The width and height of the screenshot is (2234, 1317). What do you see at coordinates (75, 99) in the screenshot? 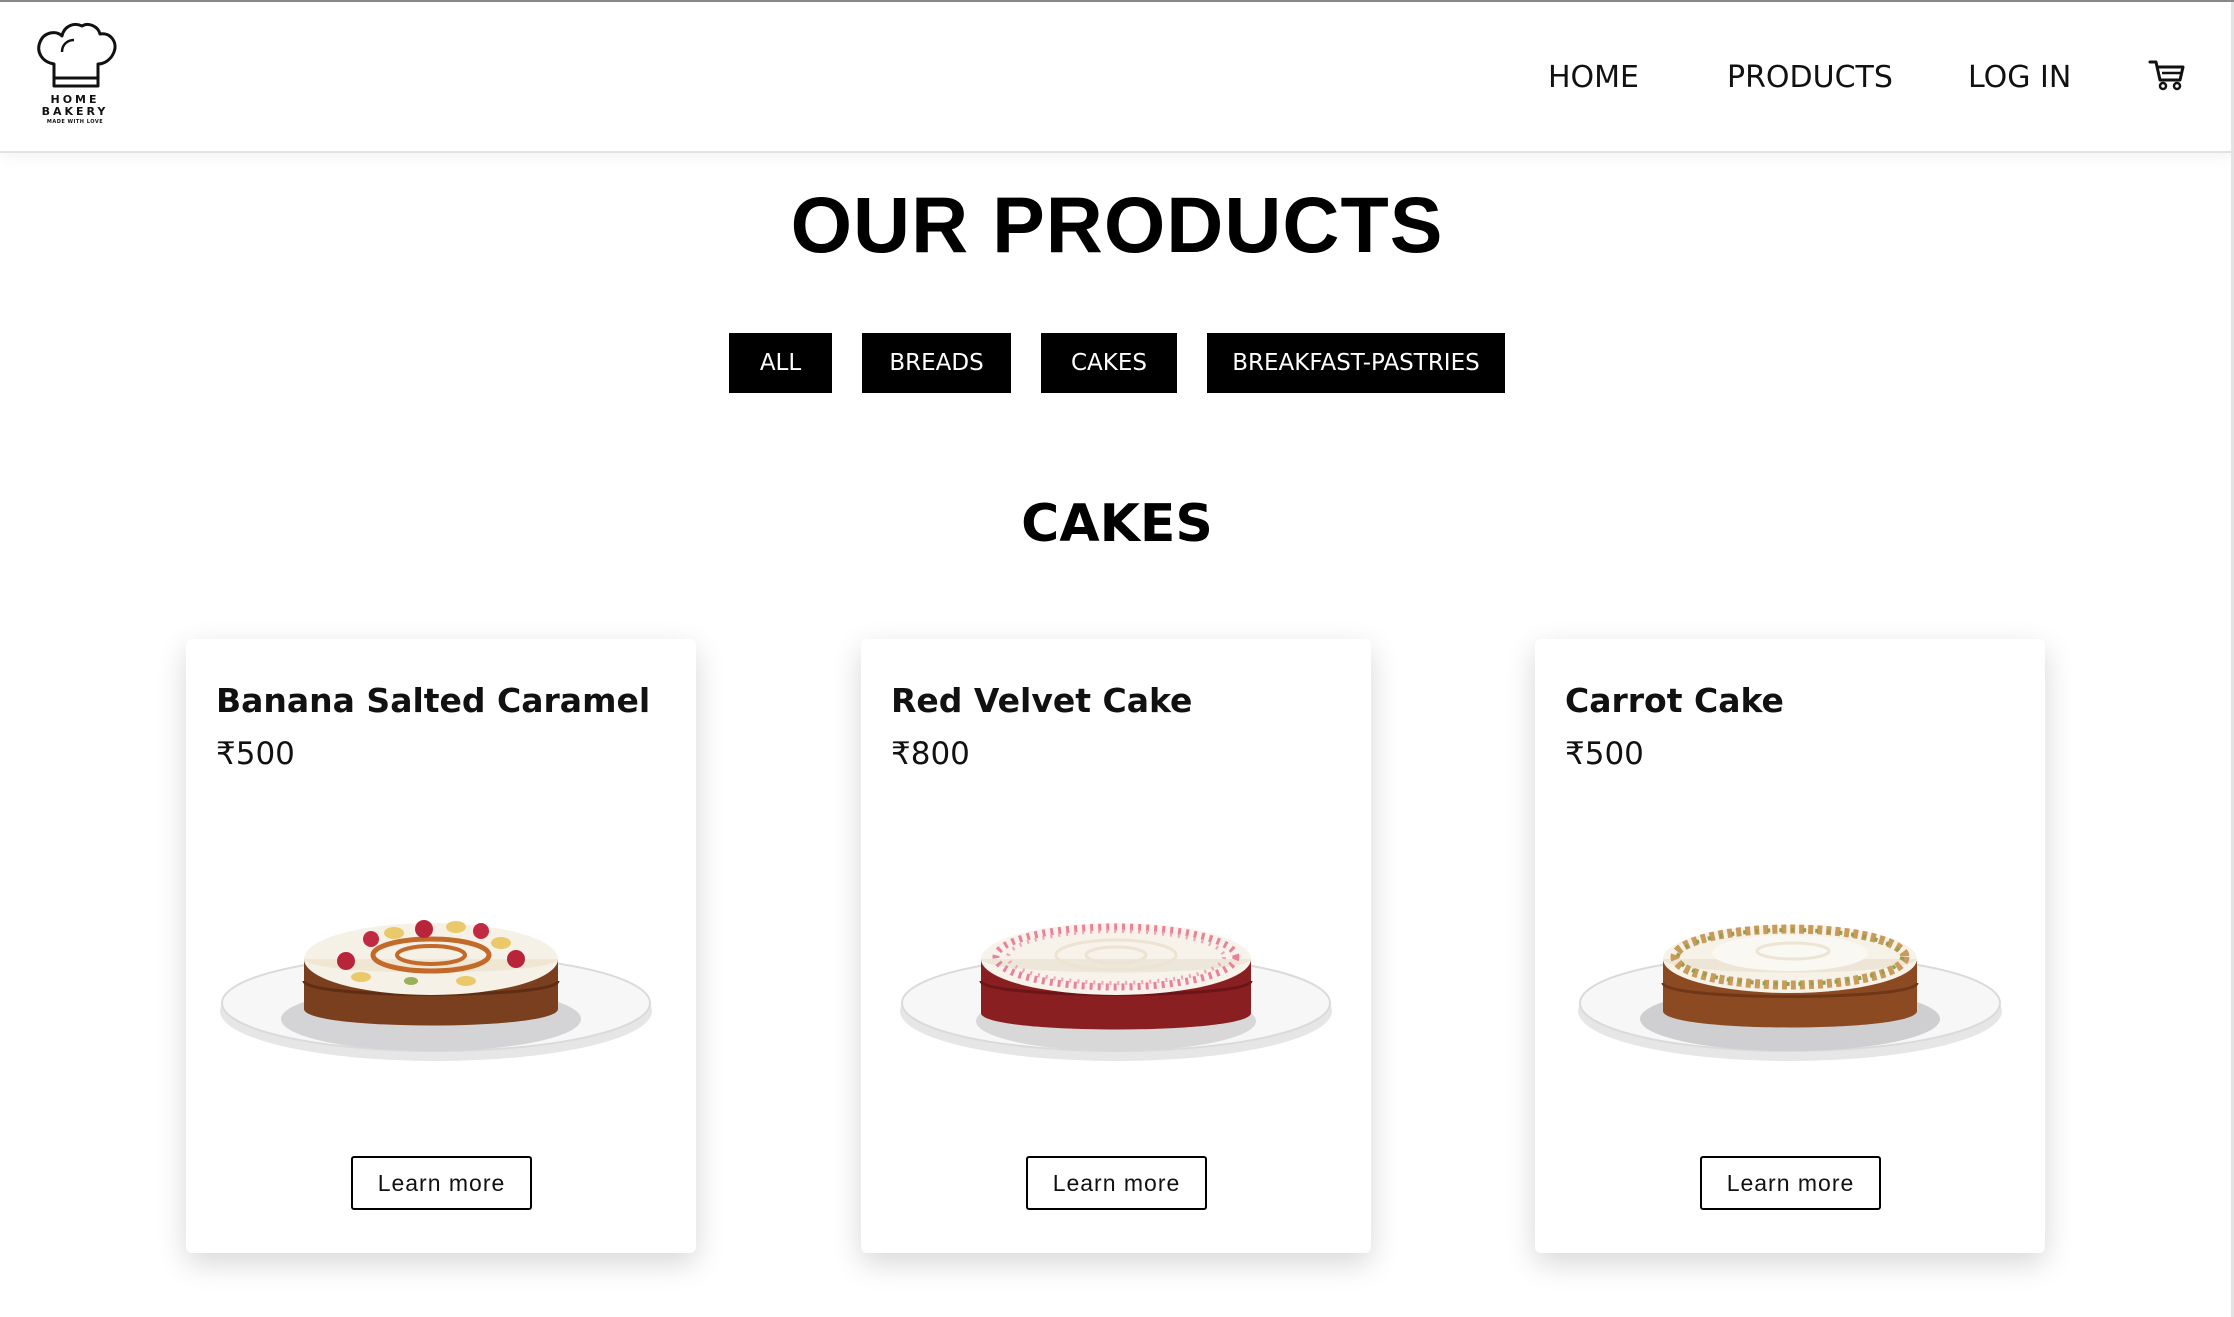
I see `logo-line-1: HOME` at bounding box center [75, 99].